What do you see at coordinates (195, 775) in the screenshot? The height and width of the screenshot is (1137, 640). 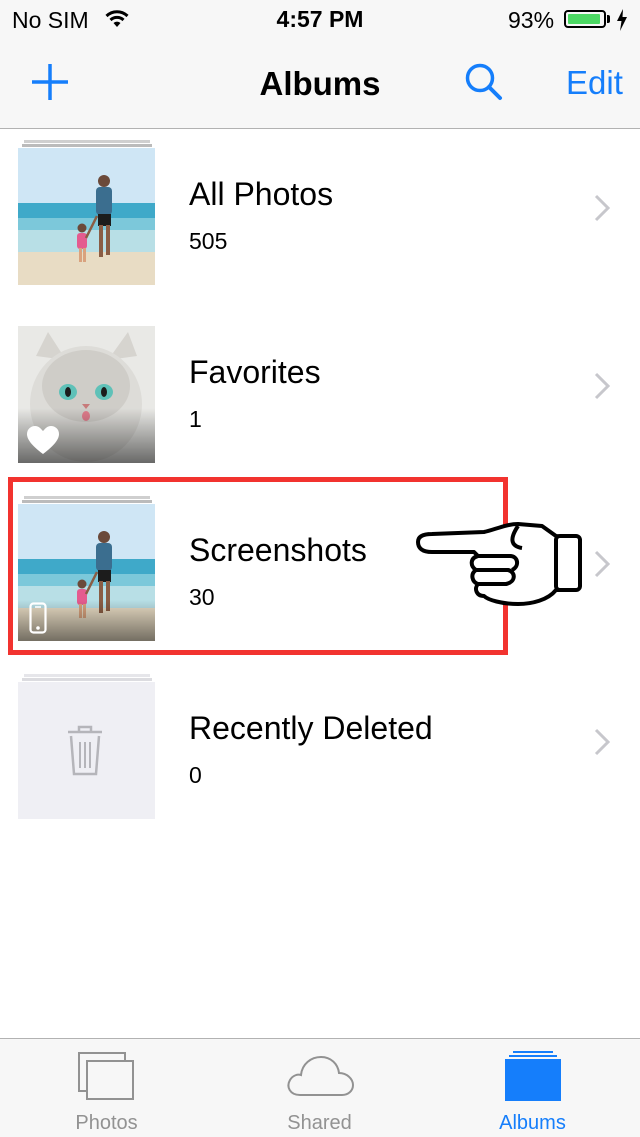 I see `album-count: 0` at bounding box center [195, 775].